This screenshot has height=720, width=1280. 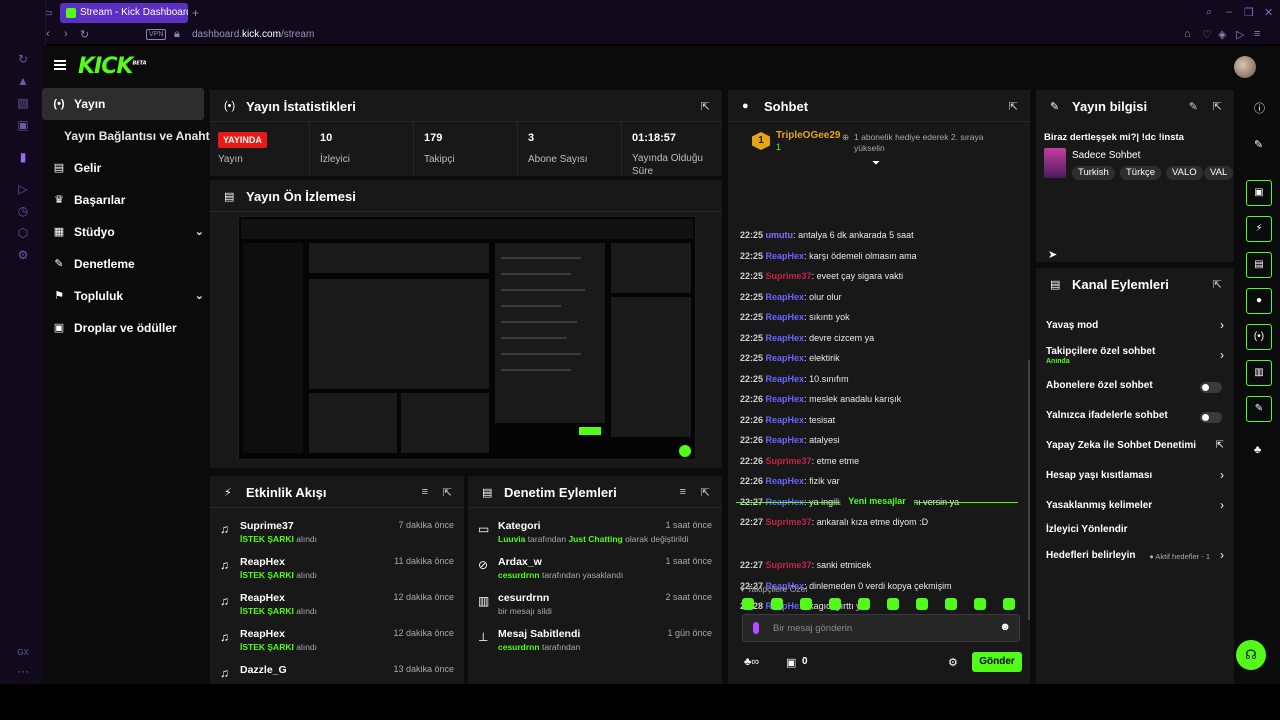 I want to click on nav-item-studio: ▦ Stüdyo ⌄, so click(x=123, y=232).